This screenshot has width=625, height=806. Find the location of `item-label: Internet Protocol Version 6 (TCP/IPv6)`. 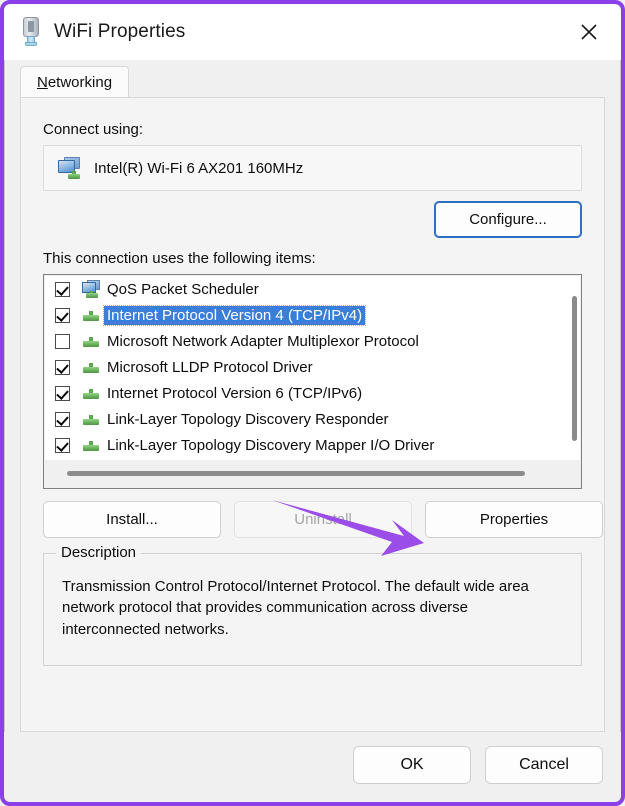

item-label: Internet Protocol Version 6 (TCP/IPv6) is located at coordinates (235, 393).